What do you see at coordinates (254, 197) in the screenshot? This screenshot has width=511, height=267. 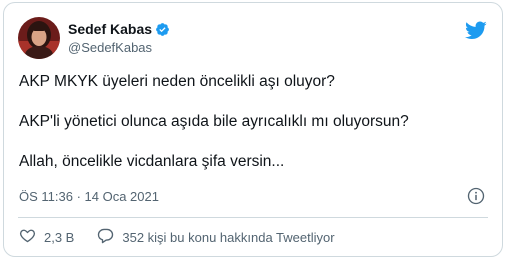 I see `tweet-meta: ÖS 11:36 · 14 Oca 2021` at bounding box center [254, 197].